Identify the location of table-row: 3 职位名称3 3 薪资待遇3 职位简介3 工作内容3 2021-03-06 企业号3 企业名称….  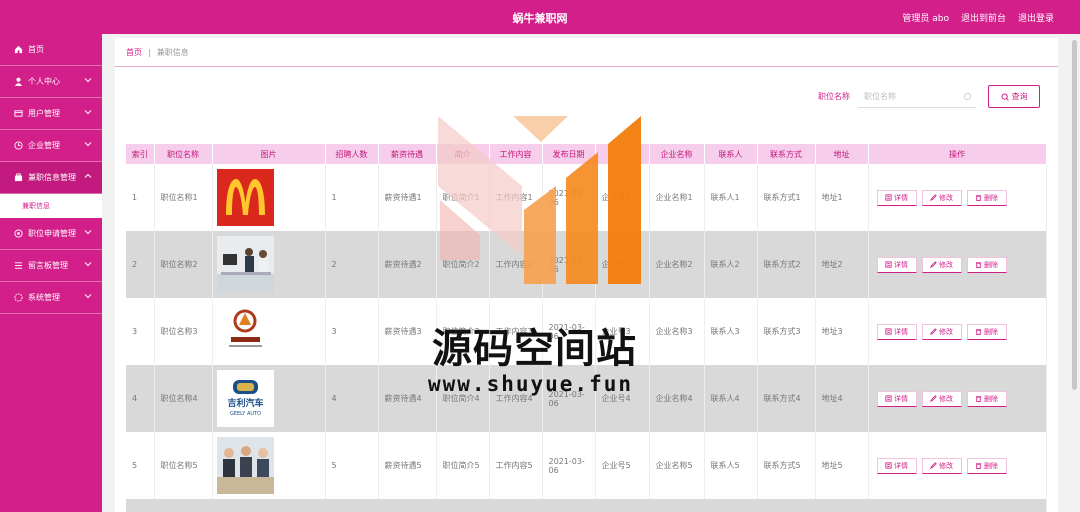
(586, 331).